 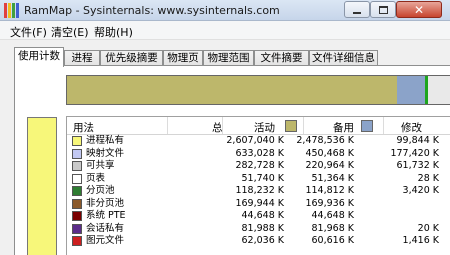 I want to click on row-total: 118,232 K, so click(x=259, y=190).